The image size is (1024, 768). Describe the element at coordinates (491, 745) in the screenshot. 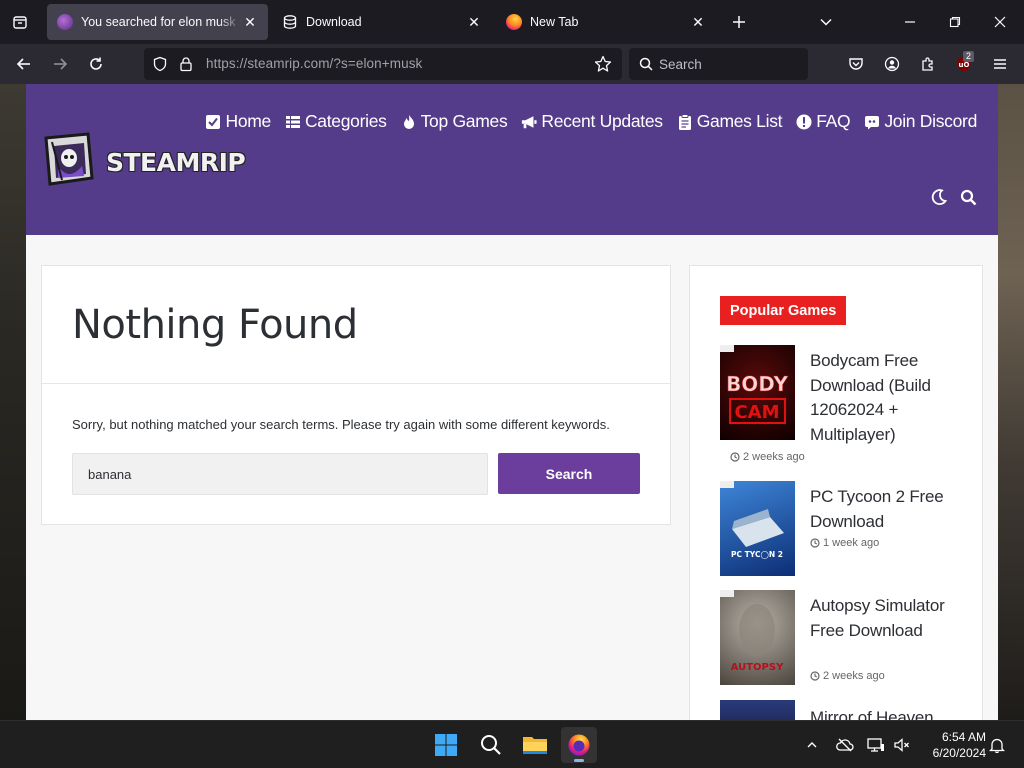

I see `taskbar-search-button` at that location.